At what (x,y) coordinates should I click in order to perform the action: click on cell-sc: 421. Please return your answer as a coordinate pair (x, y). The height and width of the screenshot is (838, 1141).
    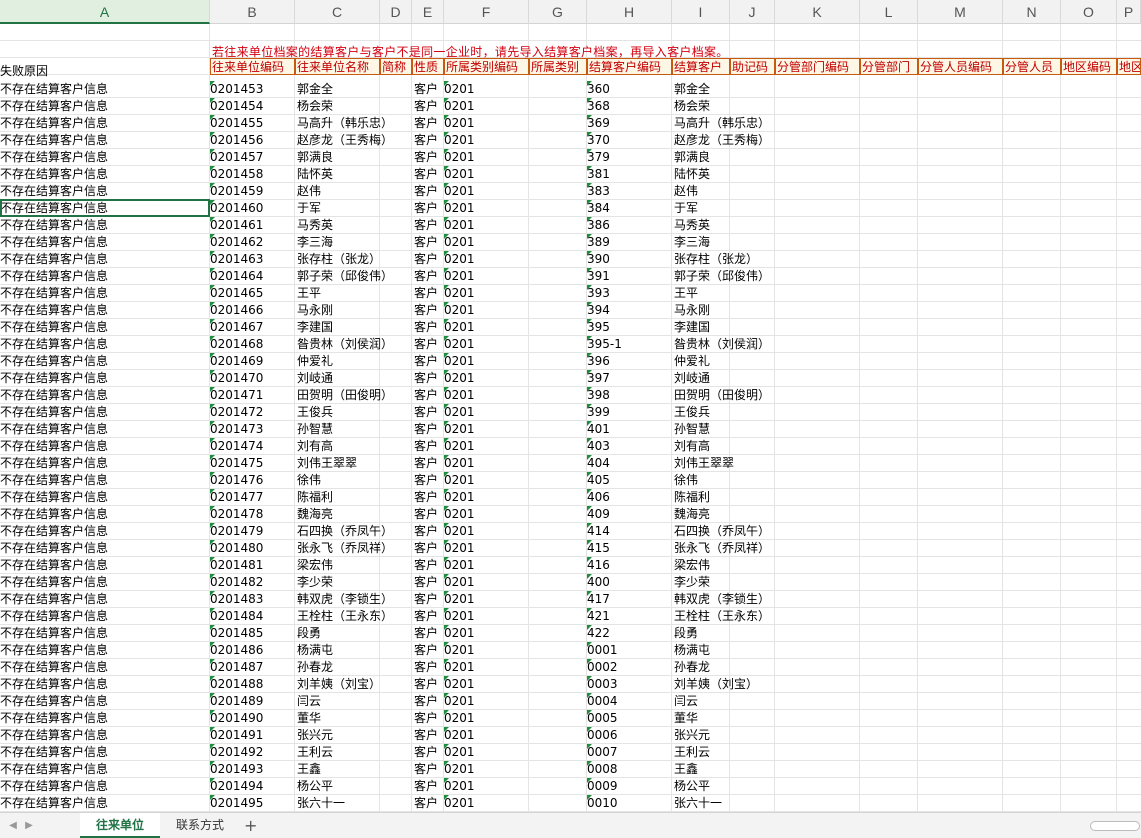
    Looking at the image, I should click on (629, 616).